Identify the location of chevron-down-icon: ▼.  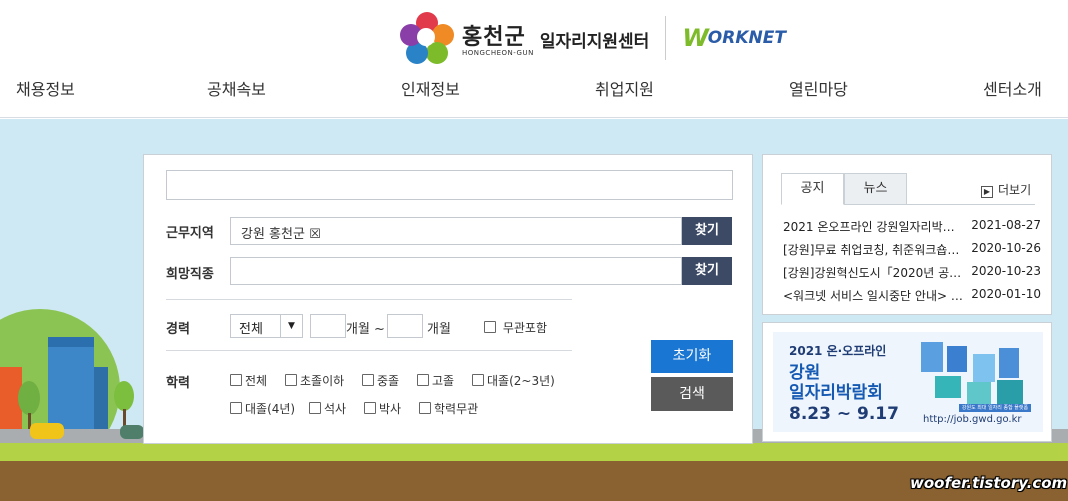
(291, 326).